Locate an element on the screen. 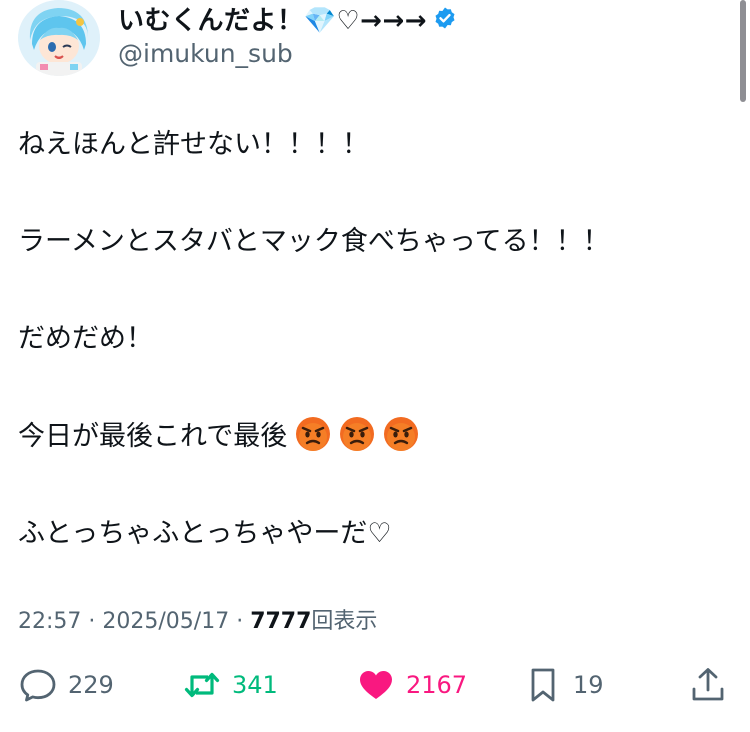 This screenshot has width=750, height=732. author-handle: @imukun_sub is located at coordinates (287, 53).